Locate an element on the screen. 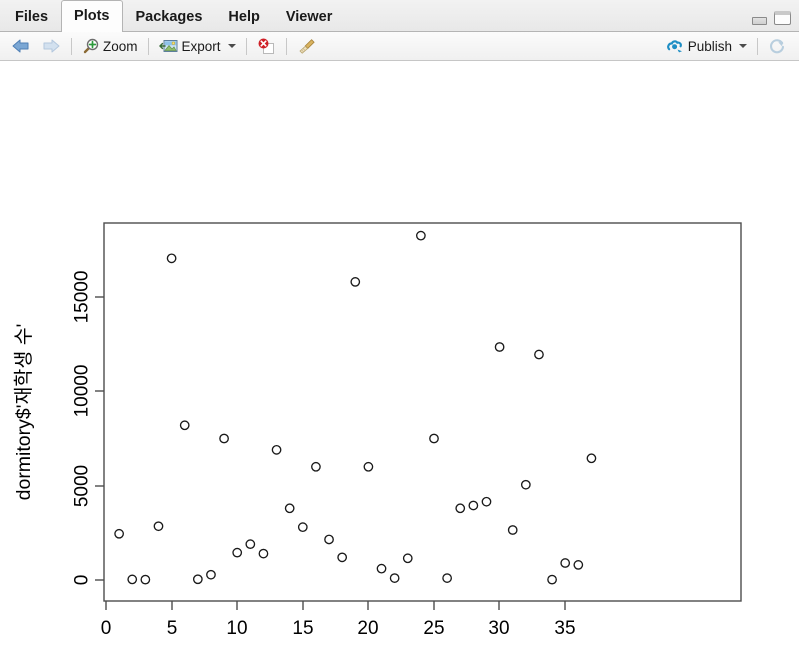 The image size is (799, 669). x-tick-label: 25 is located at coordinates (433, 628).